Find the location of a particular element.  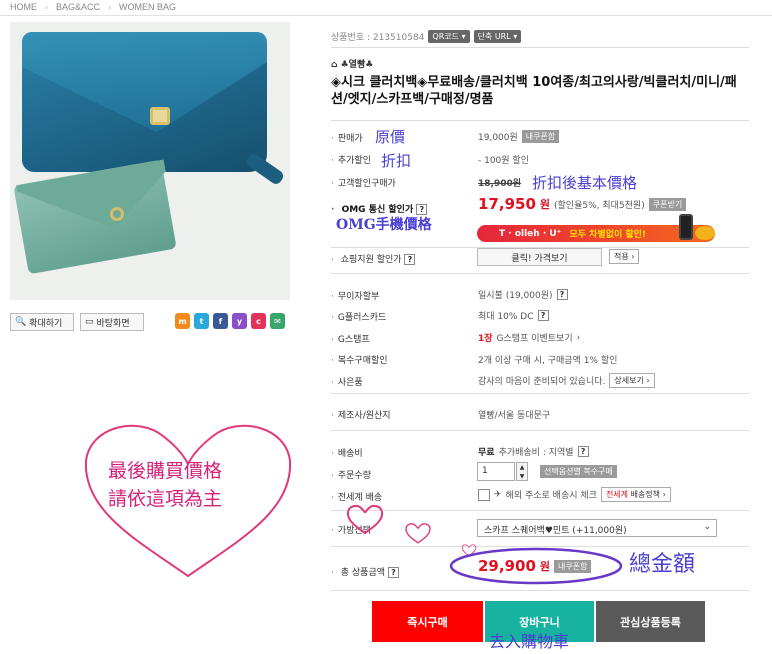

annotation-final-price-1: 最後購買價格 is located at coordinates (165, 471).